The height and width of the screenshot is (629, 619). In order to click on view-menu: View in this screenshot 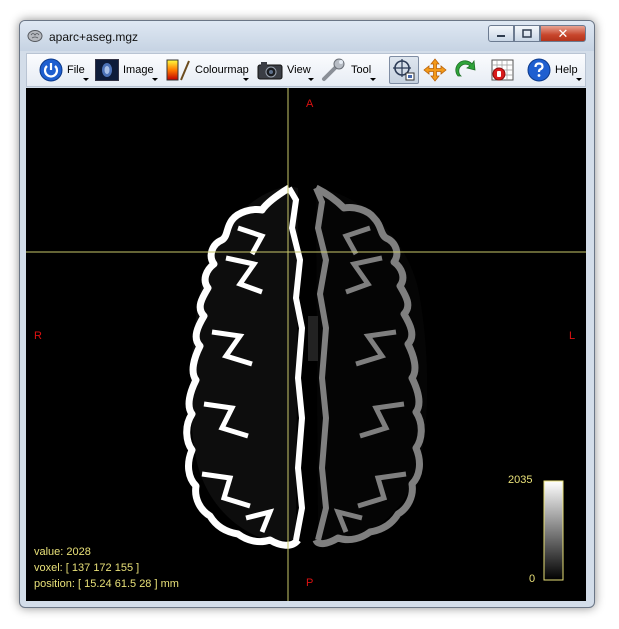, I will do `click(285, 70)`.